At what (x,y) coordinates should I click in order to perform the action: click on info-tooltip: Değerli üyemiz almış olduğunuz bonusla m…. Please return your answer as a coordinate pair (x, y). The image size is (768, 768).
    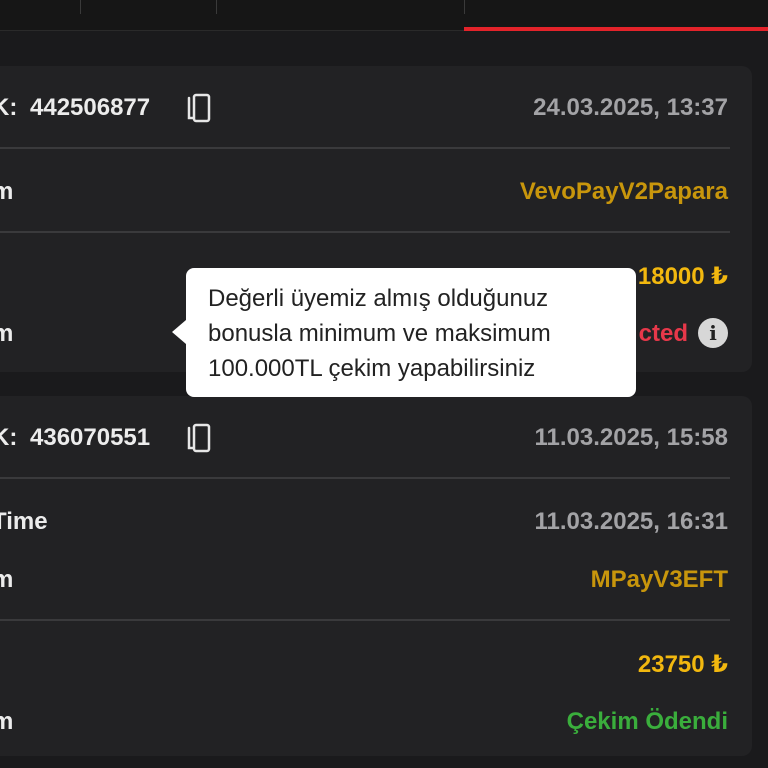
    Looking at the image, I should click on (411, 332).